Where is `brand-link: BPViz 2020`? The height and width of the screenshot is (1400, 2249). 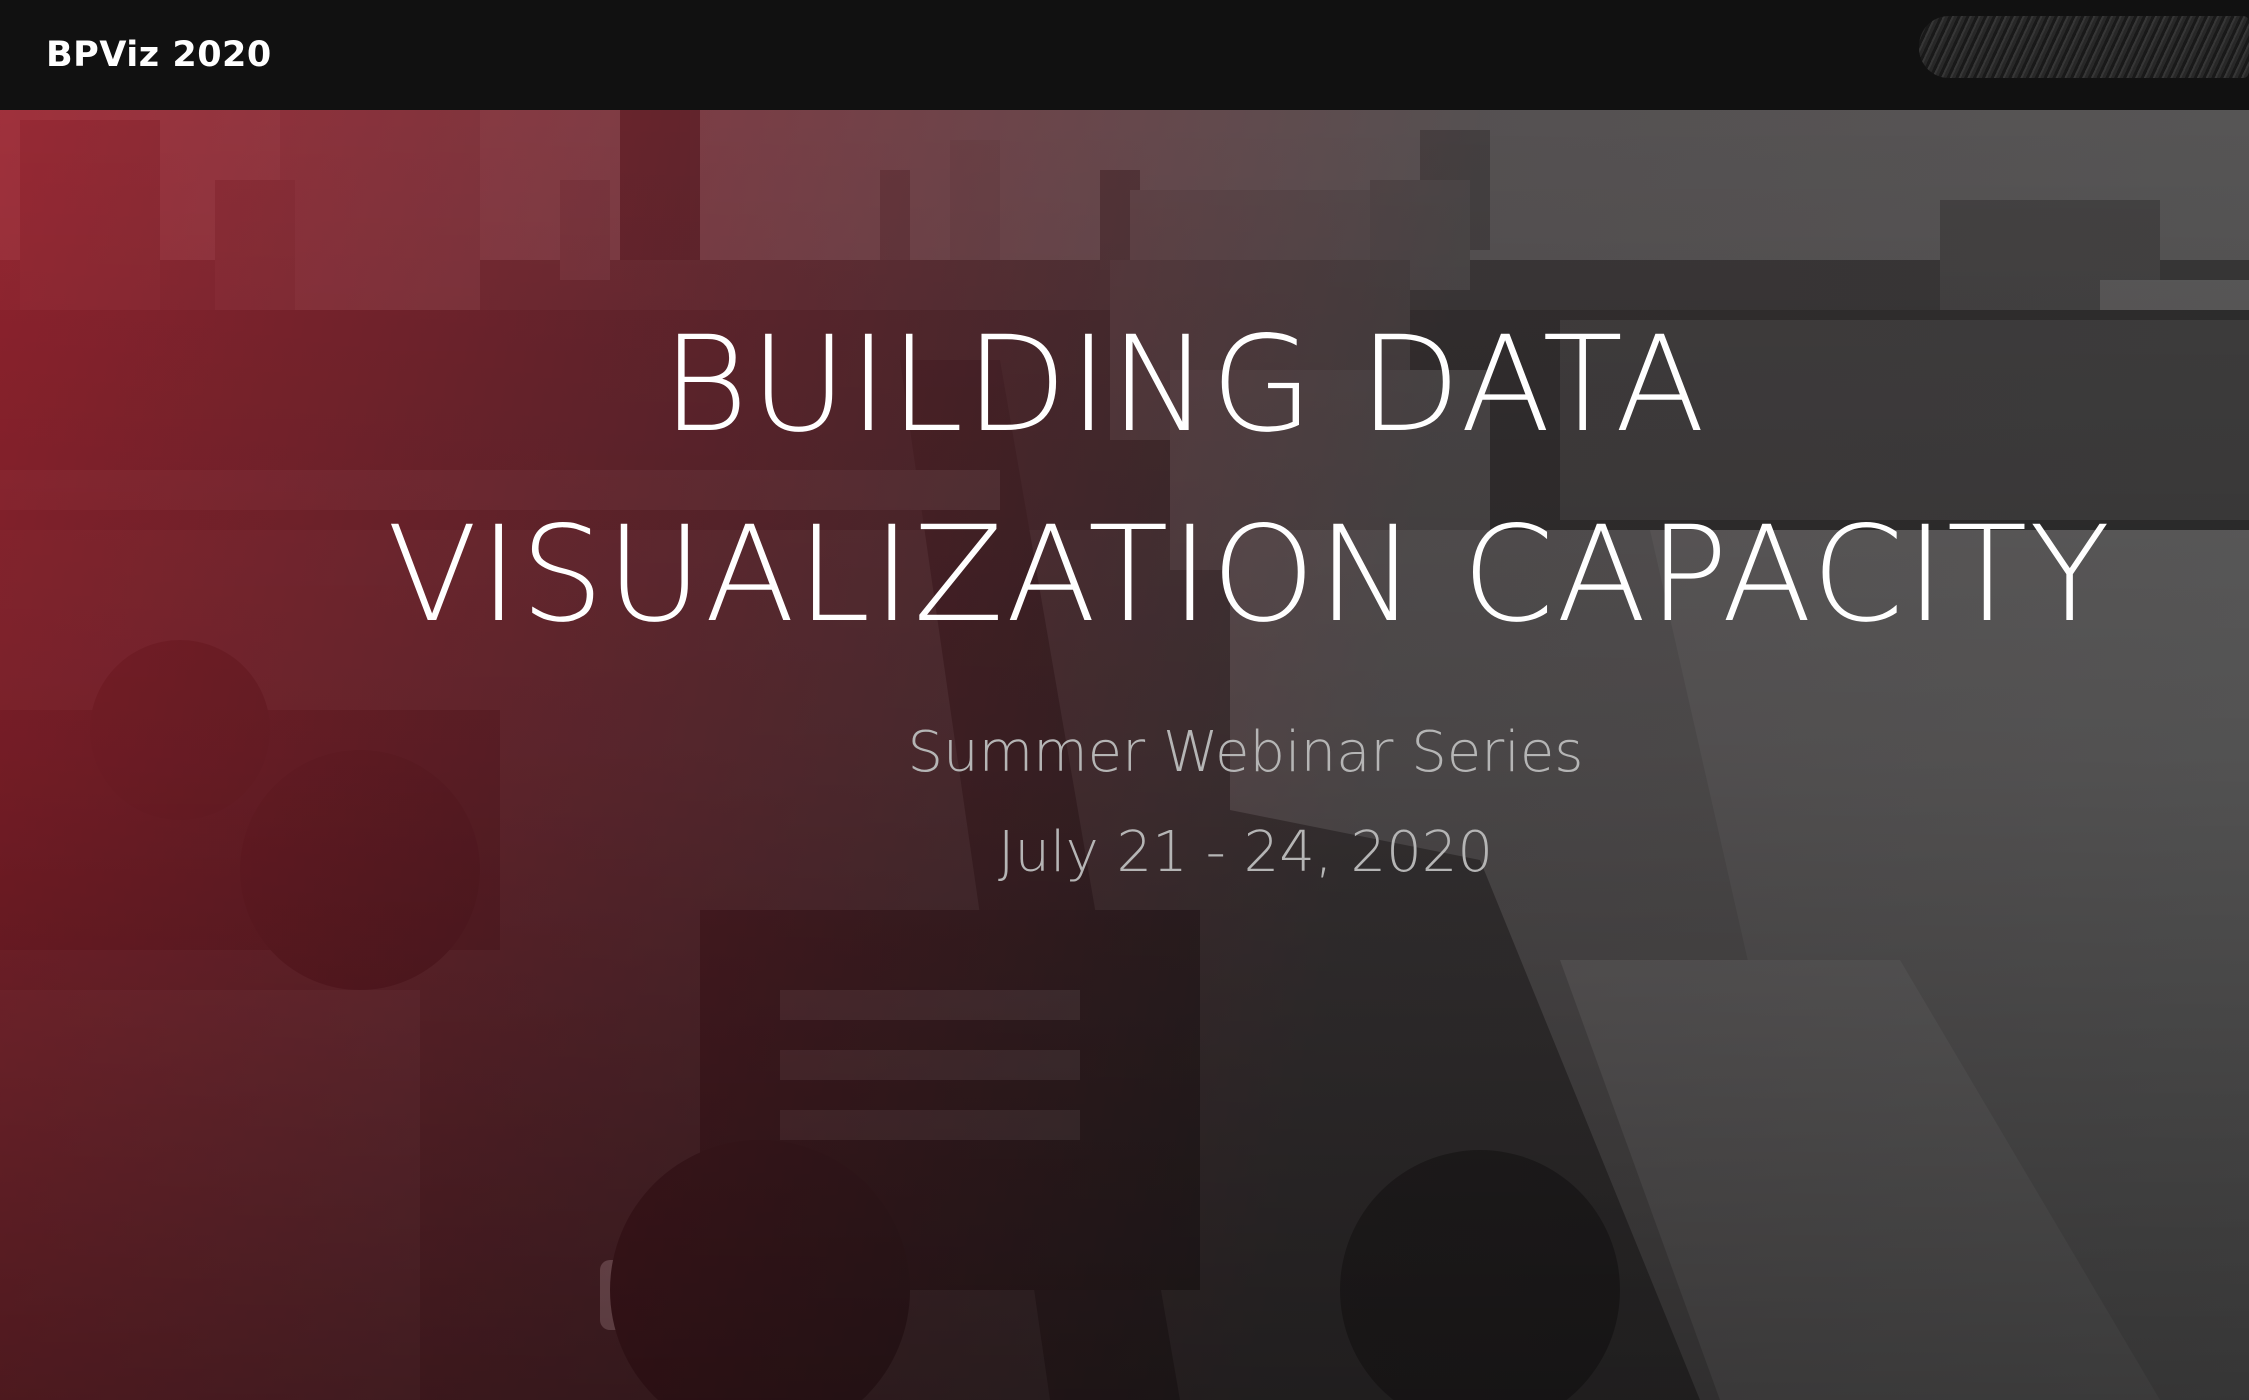
brand-link: BPViz 2020 is located at coordinates (159, 55).